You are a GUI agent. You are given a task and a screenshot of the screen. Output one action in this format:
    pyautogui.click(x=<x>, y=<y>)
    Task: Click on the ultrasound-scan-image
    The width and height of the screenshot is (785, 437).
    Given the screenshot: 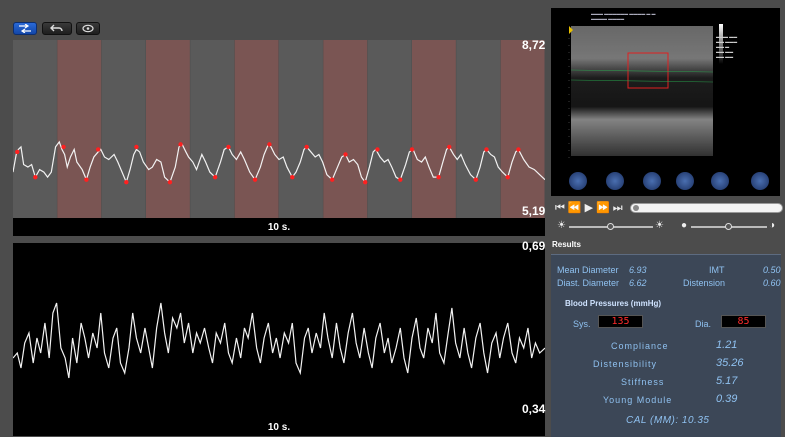 What is the action you would take?
    pyautogui.click(x=645, y=91)
    